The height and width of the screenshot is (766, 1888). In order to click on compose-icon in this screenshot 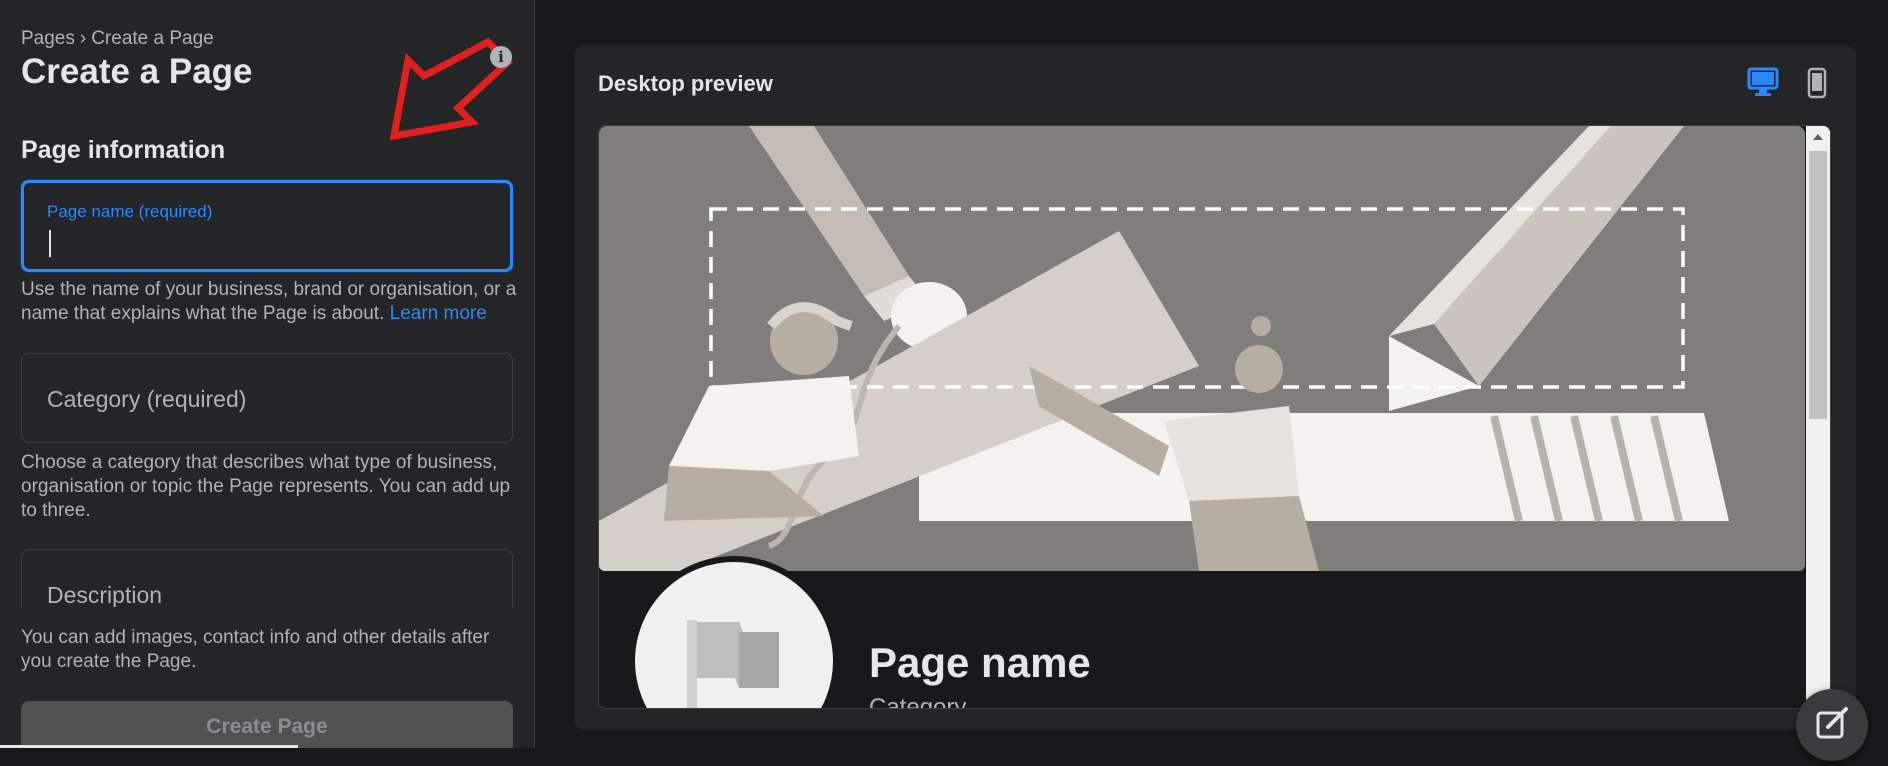, I will do `click(1832, 723)`.